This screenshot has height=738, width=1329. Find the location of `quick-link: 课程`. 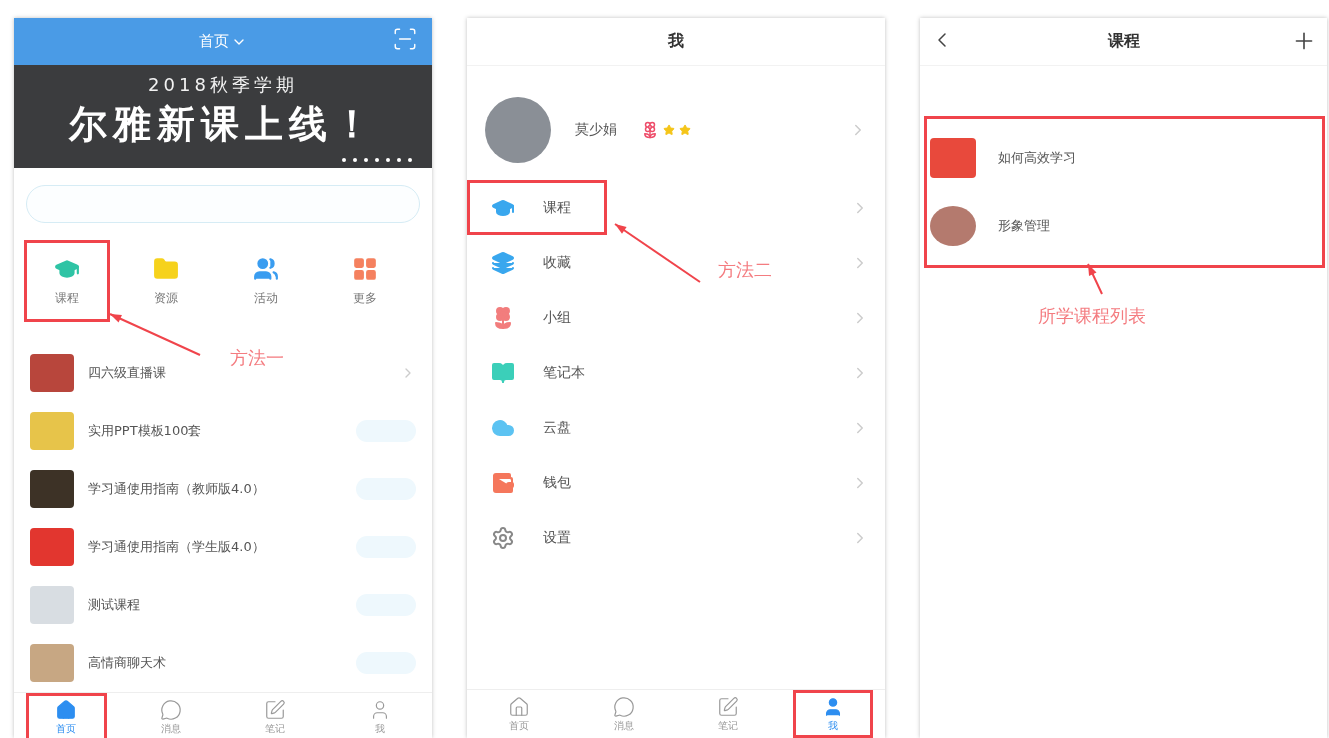

quick-link: 课程 is located at coordinates (67, 281).